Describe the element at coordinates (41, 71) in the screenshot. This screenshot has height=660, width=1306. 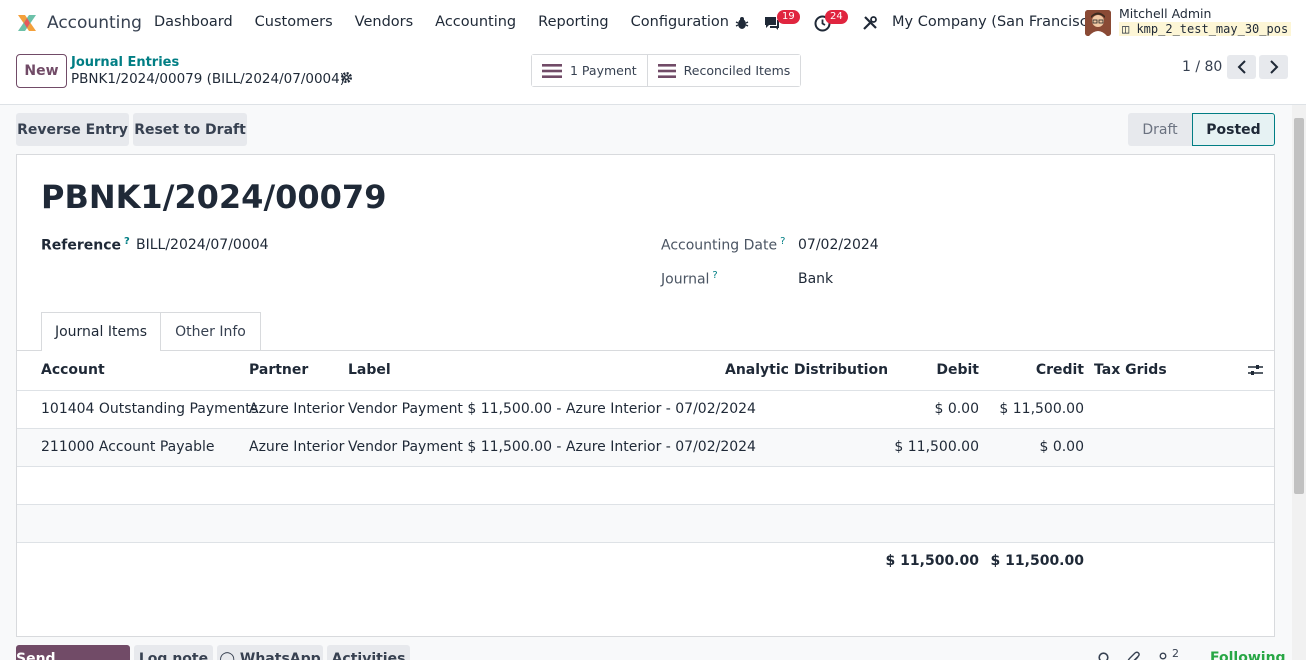
I see `new-button: New` at that location.